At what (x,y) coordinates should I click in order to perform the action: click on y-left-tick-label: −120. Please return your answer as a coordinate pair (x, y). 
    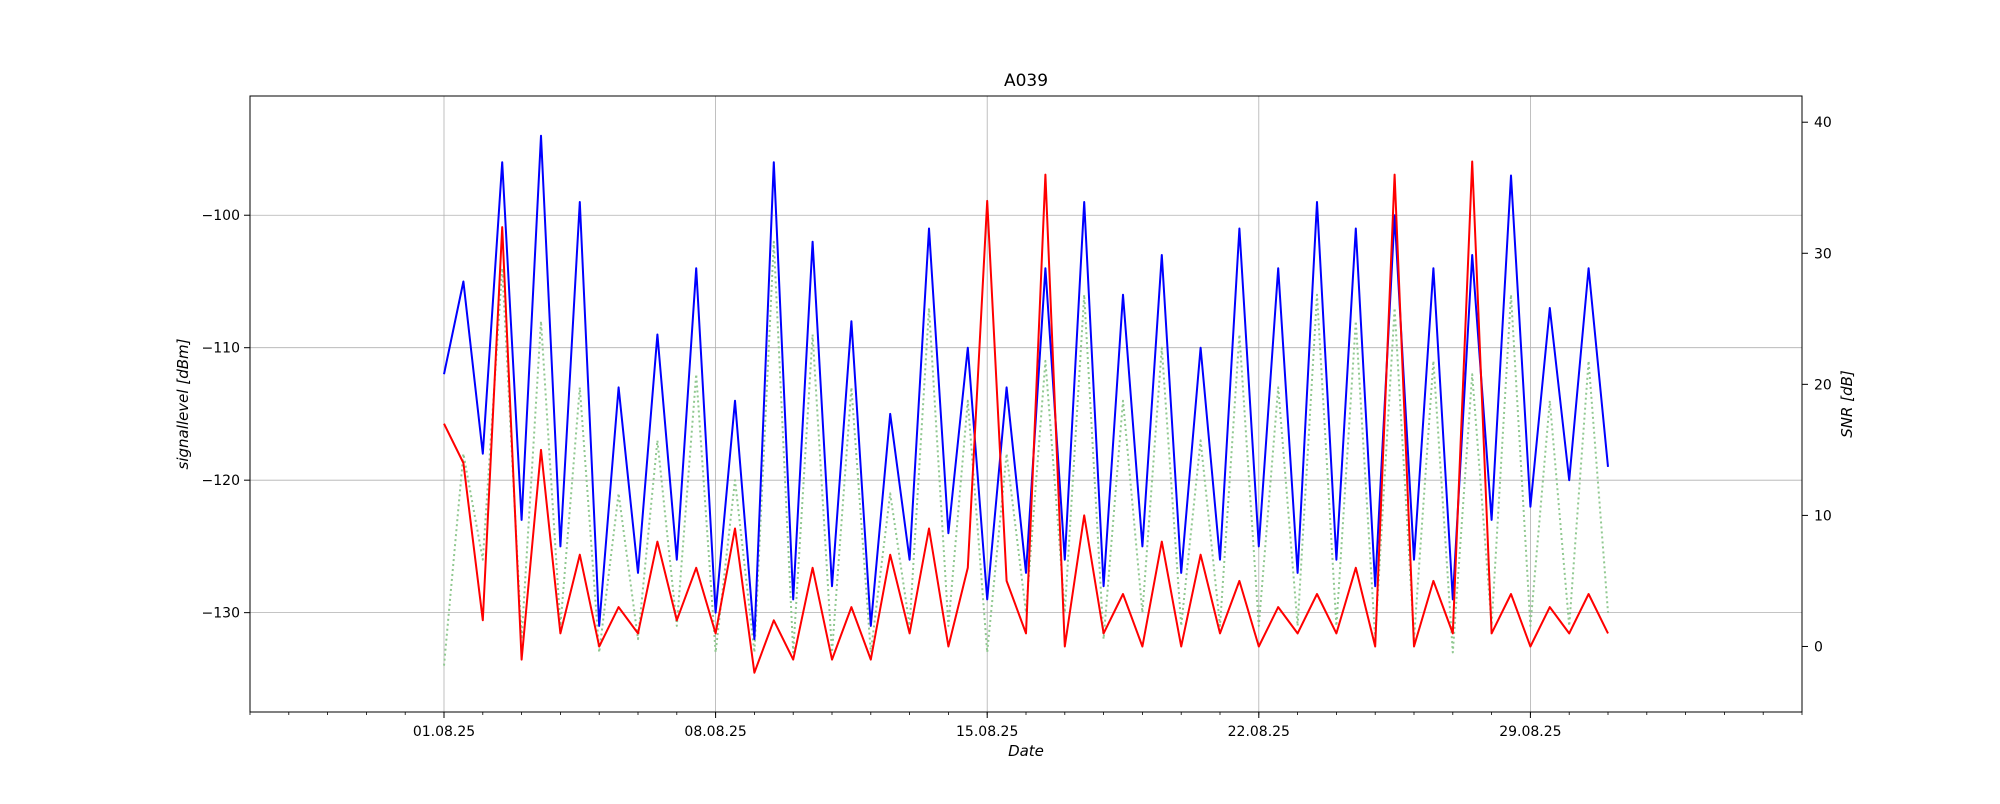
    Looking at the image, I should click on (221, 481).